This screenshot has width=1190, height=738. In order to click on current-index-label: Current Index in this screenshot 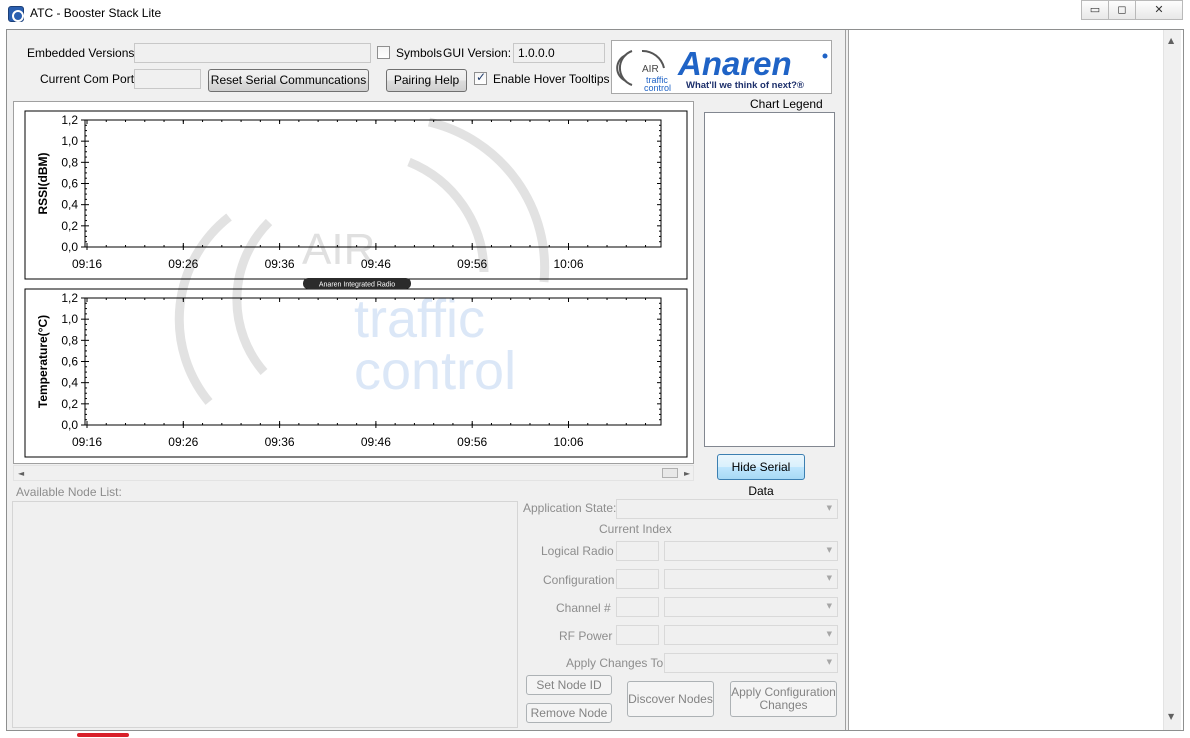, I will do `click(635, 529)`.